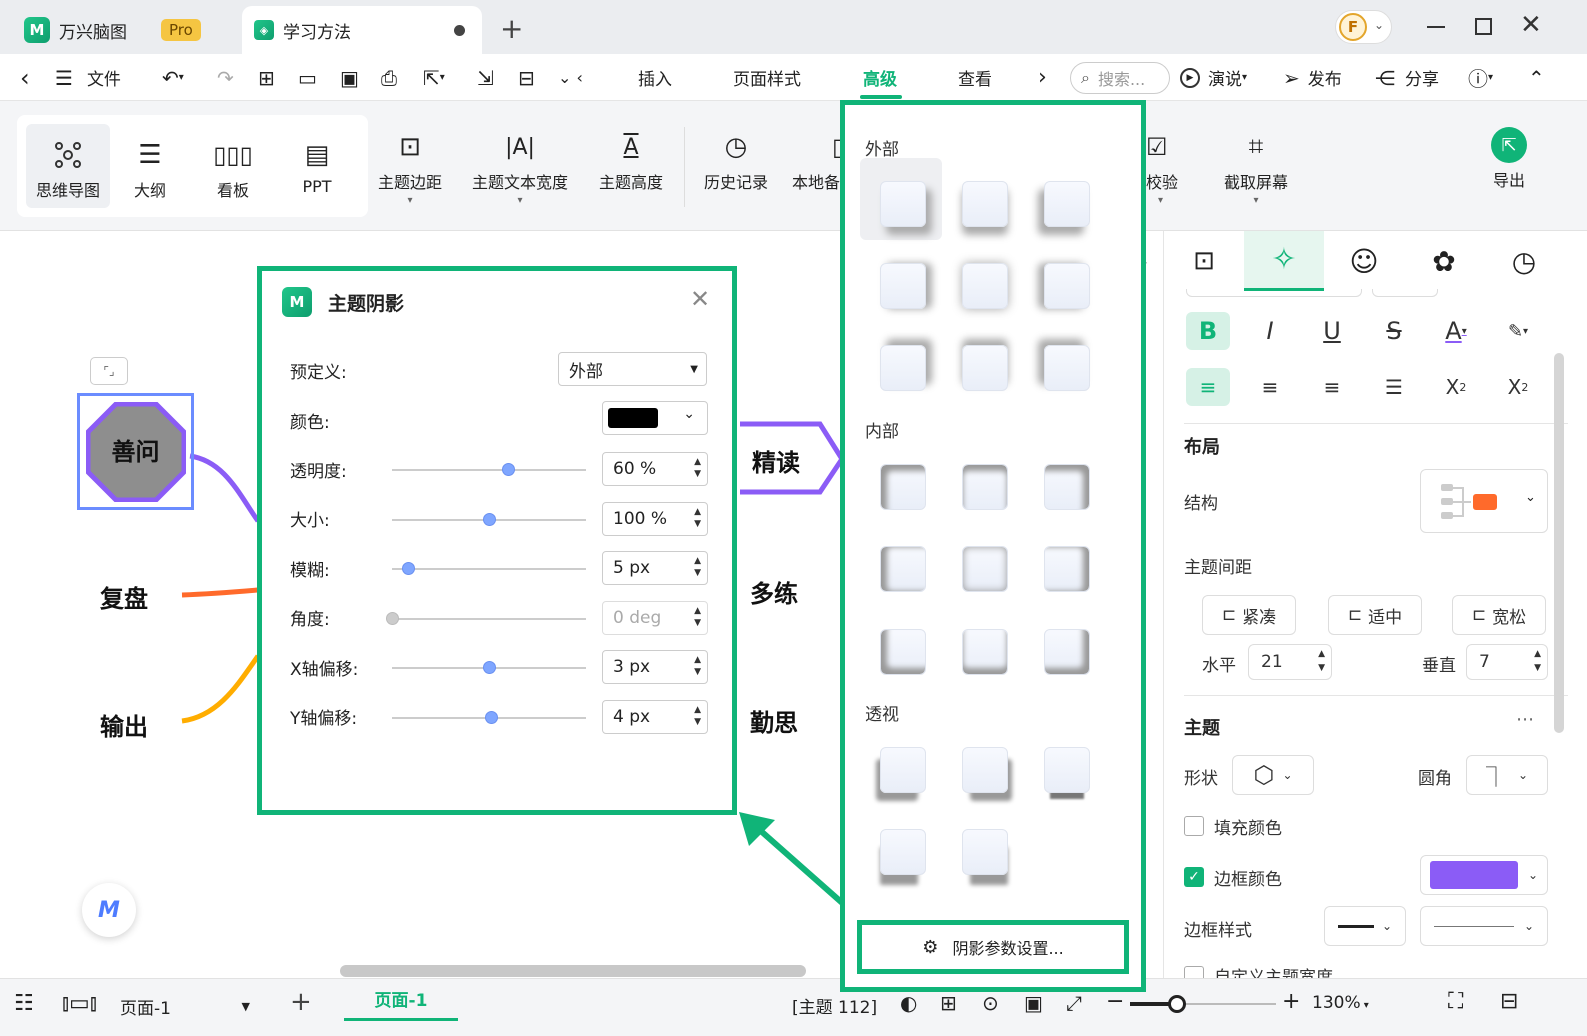 The width and height of the screenshot is (1587, 1036). I want to click on spacing-loose-button: ⊏ 宽松, so click(1499, 615).